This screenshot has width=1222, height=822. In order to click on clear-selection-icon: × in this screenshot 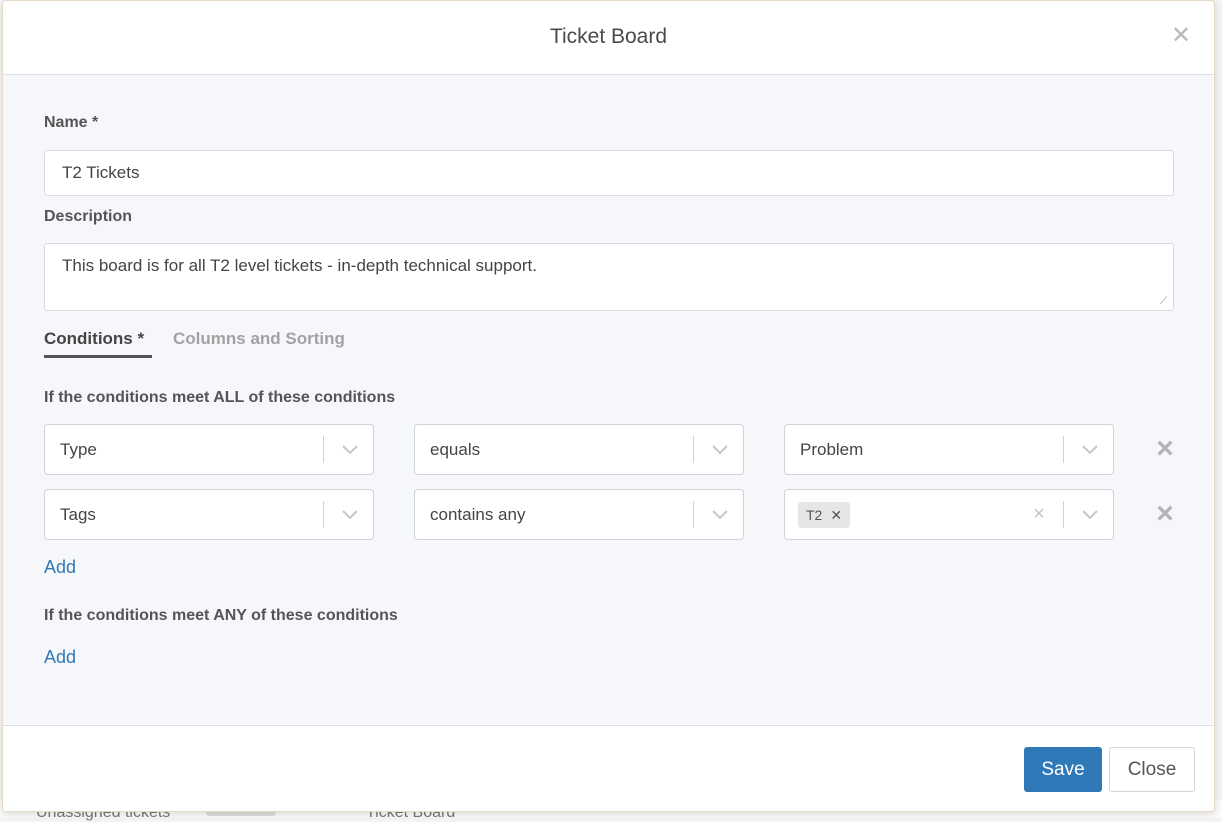, I will do `click(1039, 514)`.